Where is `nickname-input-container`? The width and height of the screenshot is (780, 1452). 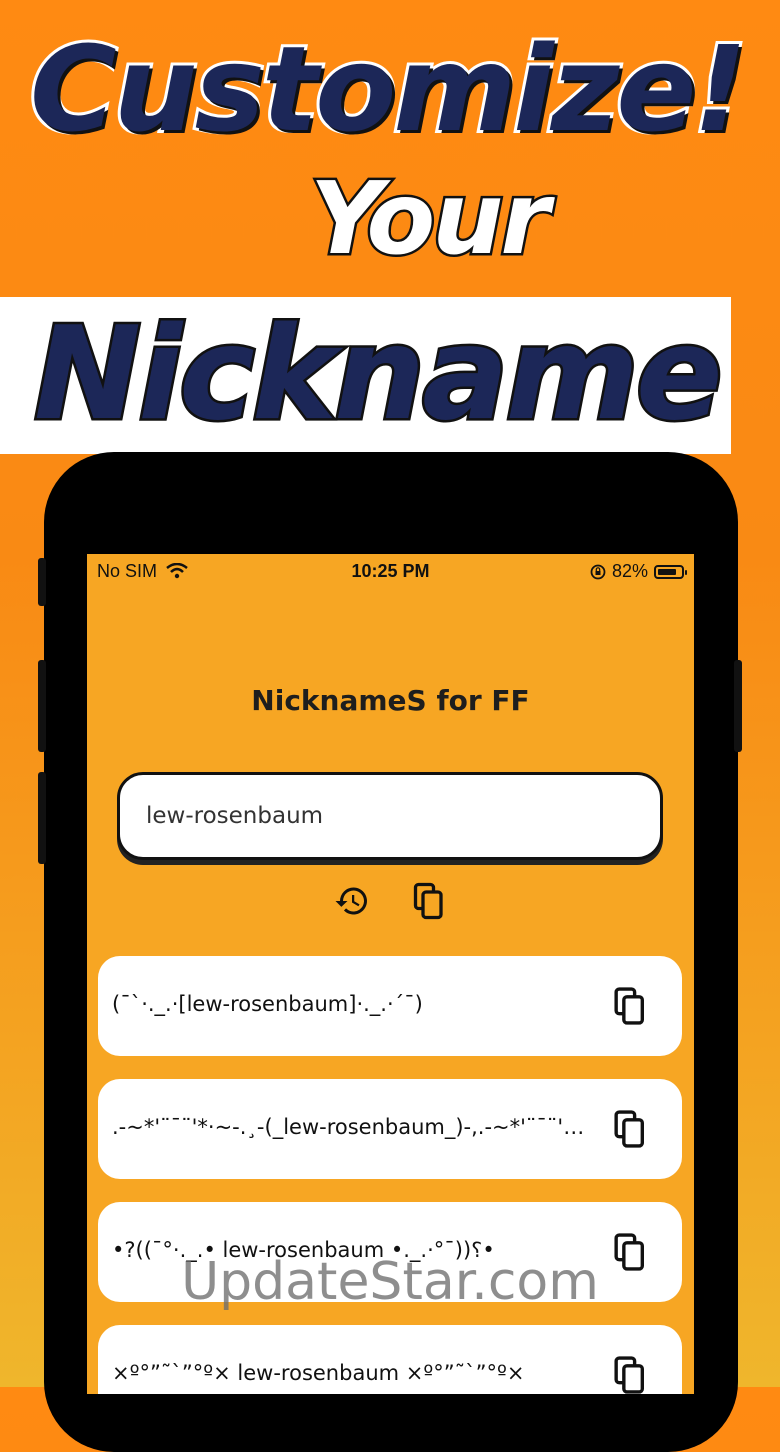 nickname-input-container is located at coordinates (390, 816).